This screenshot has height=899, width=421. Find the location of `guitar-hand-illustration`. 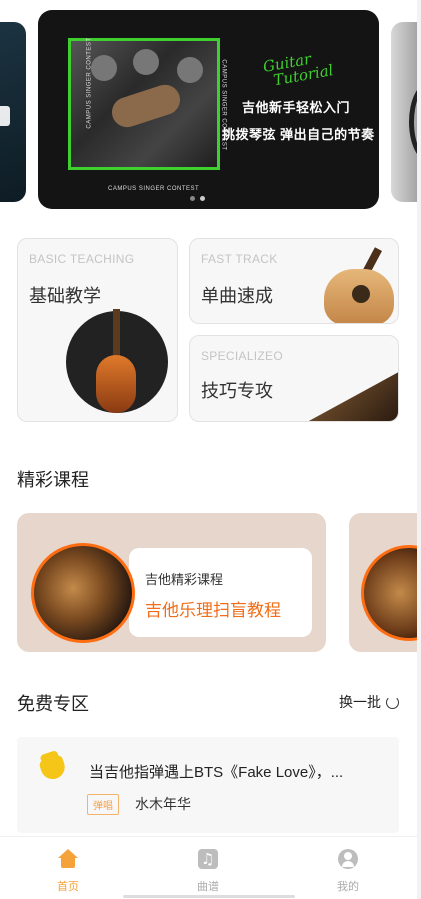

guitar-hand-illustration is located at coordinates (352, 396).